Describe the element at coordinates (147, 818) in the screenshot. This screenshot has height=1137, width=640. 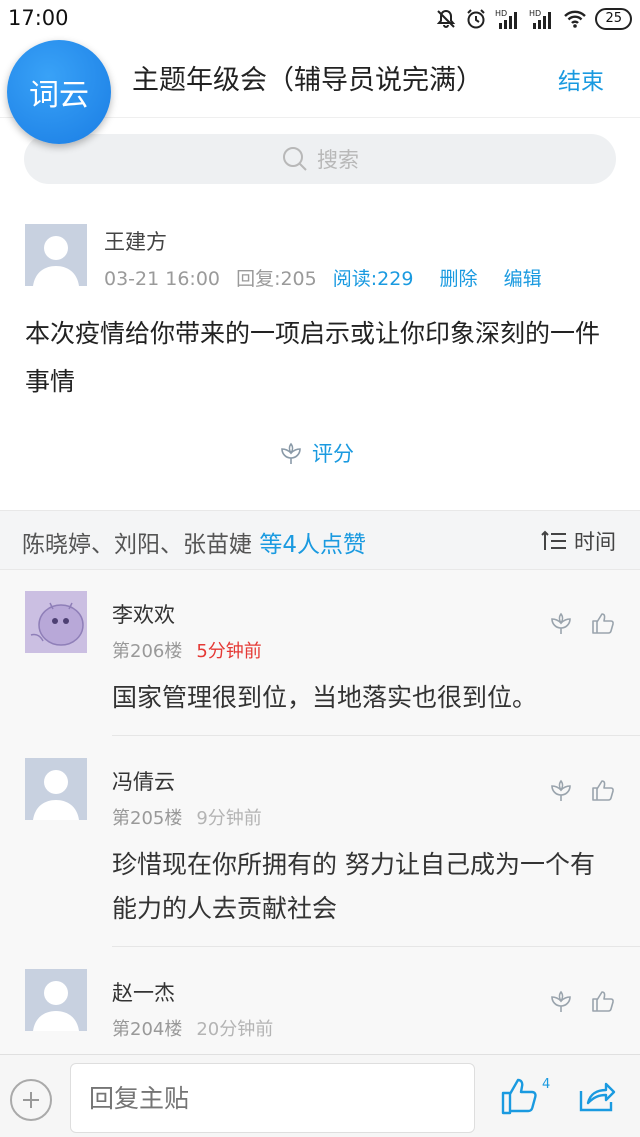
I see `reply-floor-number: 第205楼` at that location.